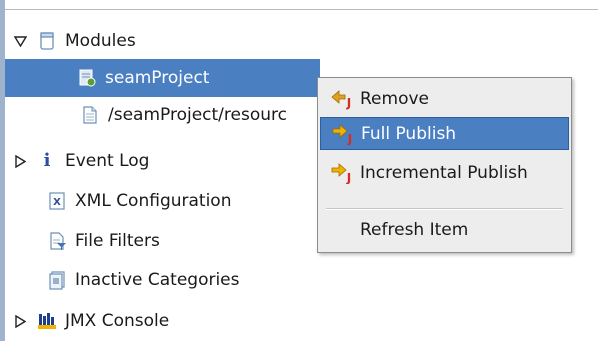 The height and width of the screenshot is (341, 598). What do you see at coordinates (414, 229) in the screenshot?
I see `menu-item-label: Refresh Item` at bounding box center [414, 229].